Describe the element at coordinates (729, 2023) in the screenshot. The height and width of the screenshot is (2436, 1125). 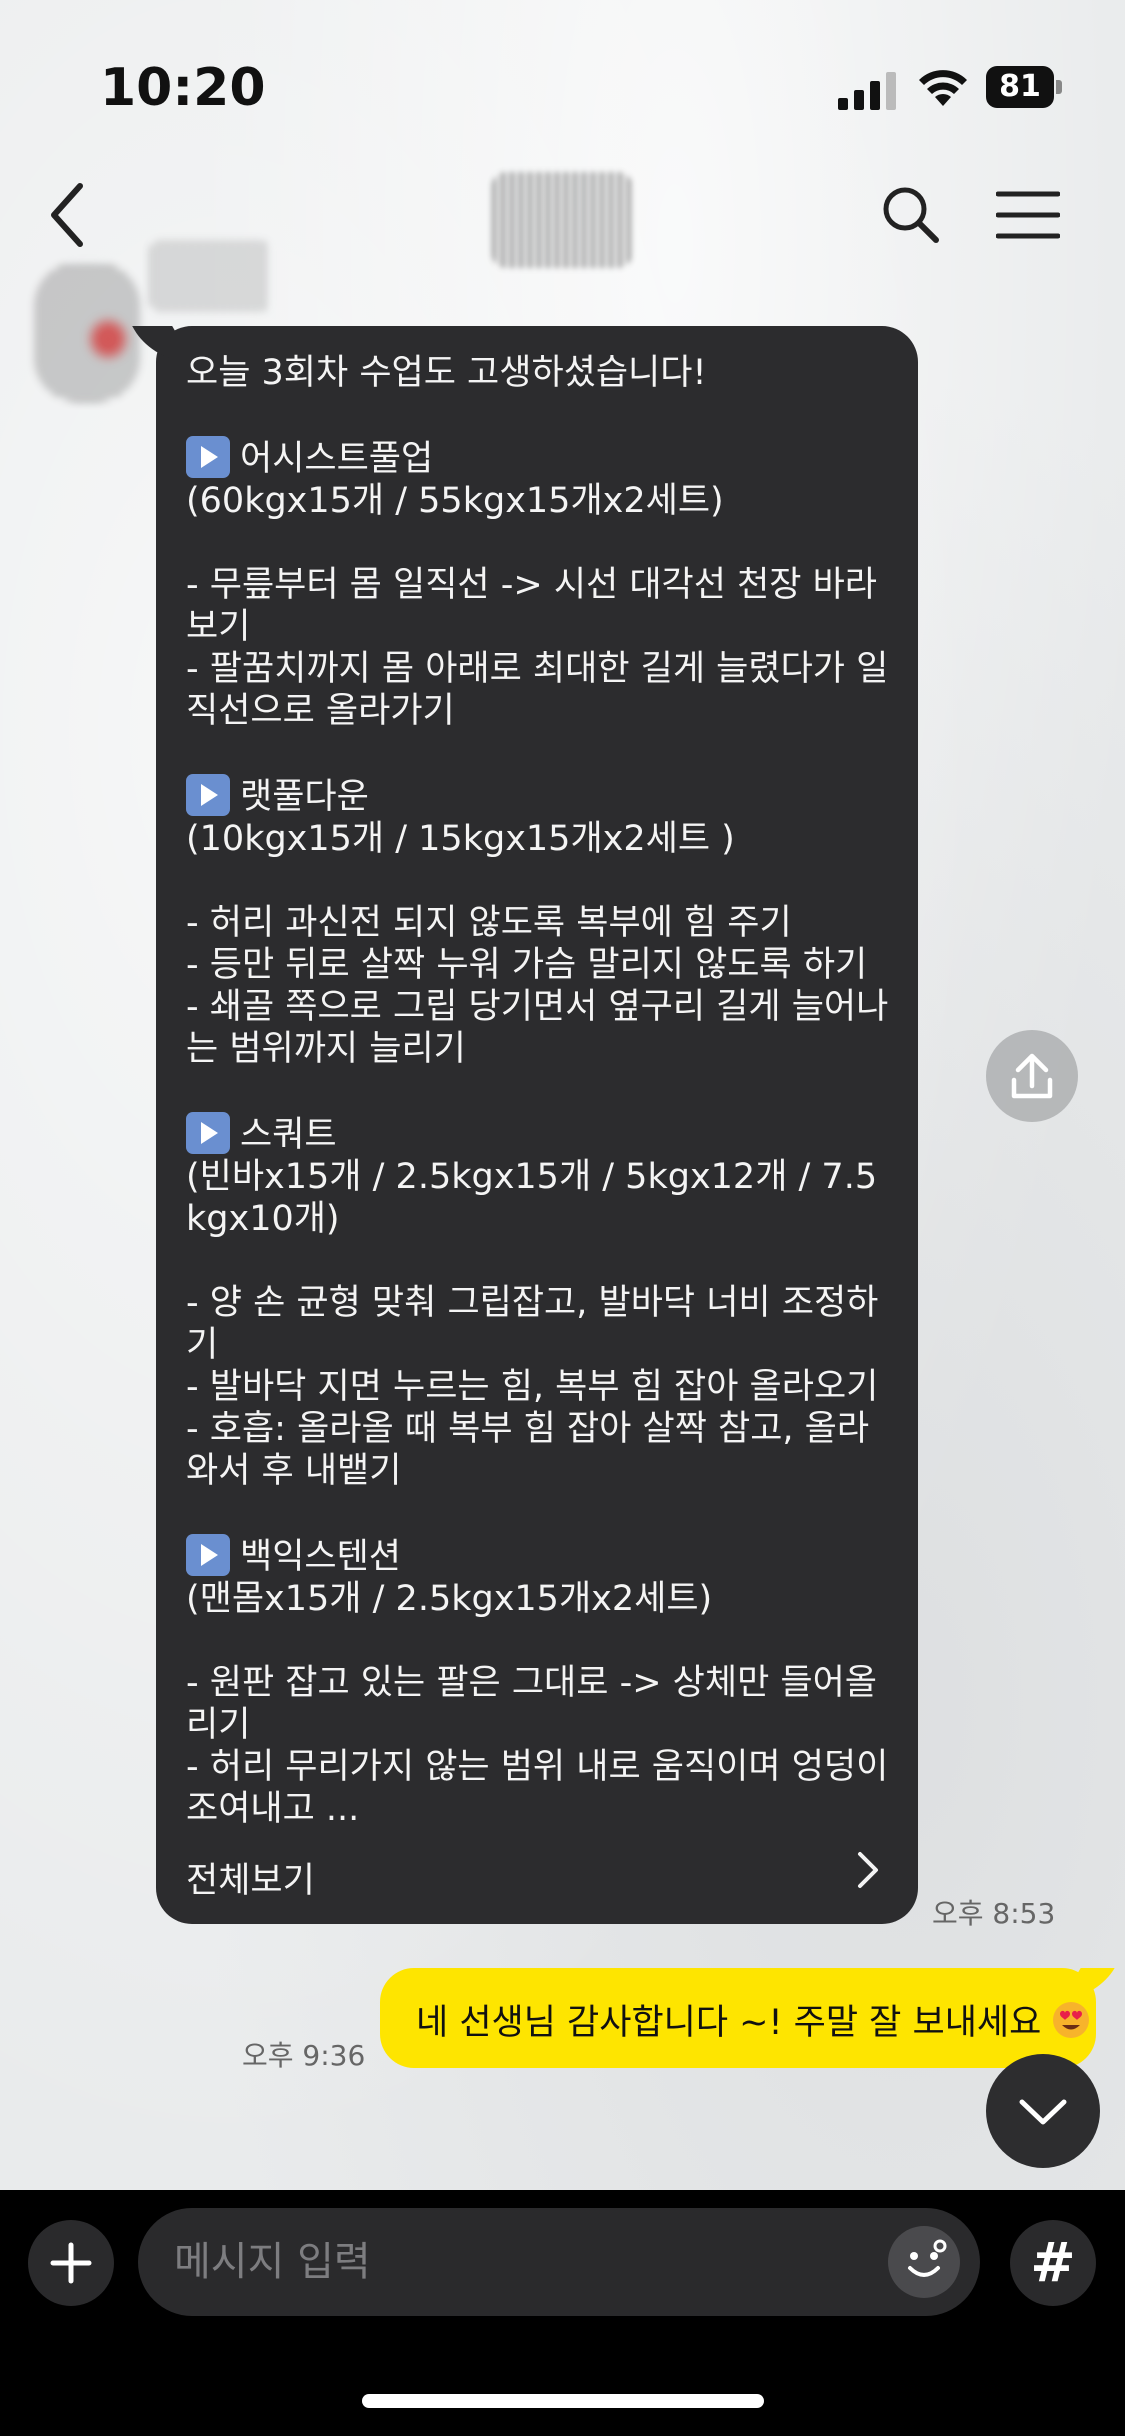
I see `sent-message-text: 네 선생님 감사합니다 ~! 주말 잘 보내세요` at that location.